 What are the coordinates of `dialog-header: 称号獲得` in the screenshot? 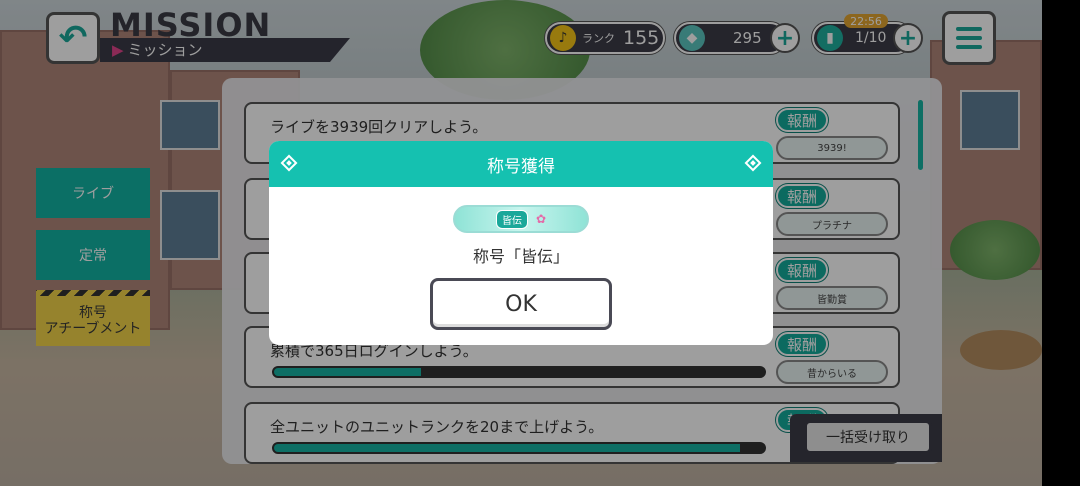 It's located at (521, 164).